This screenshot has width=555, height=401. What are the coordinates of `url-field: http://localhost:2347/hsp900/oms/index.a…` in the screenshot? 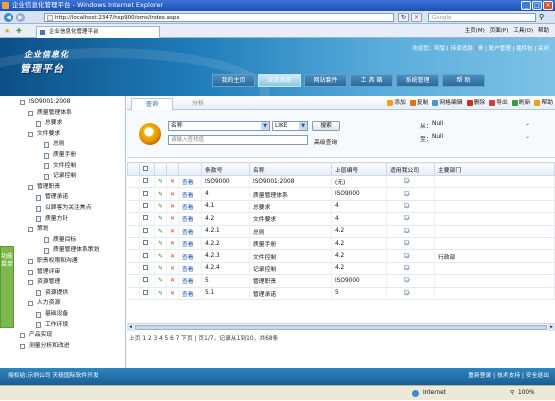 It's located at (219, 17).